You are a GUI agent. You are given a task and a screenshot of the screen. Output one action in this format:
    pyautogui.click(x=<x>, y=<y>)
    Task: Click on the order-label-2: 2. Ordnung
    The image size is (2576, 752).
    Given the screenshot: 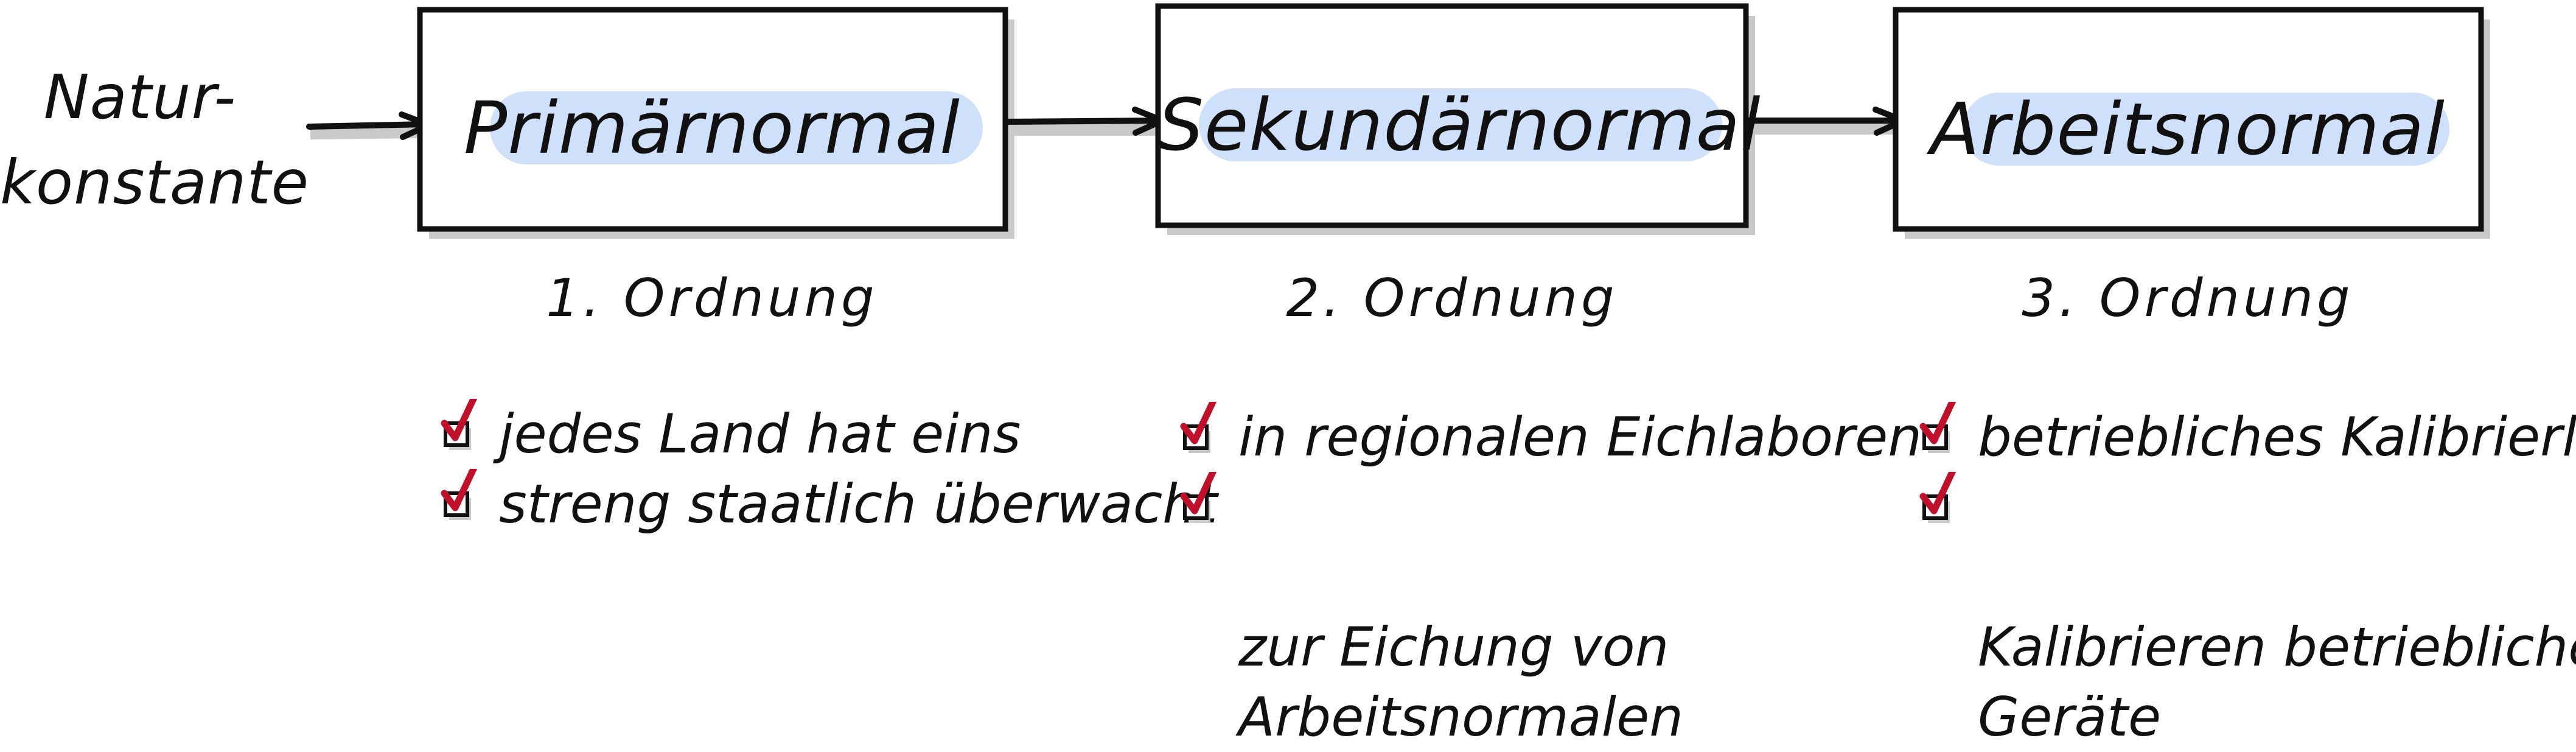 What is the action you would take?
    pyautogui.click(x=1452, y=298)
    